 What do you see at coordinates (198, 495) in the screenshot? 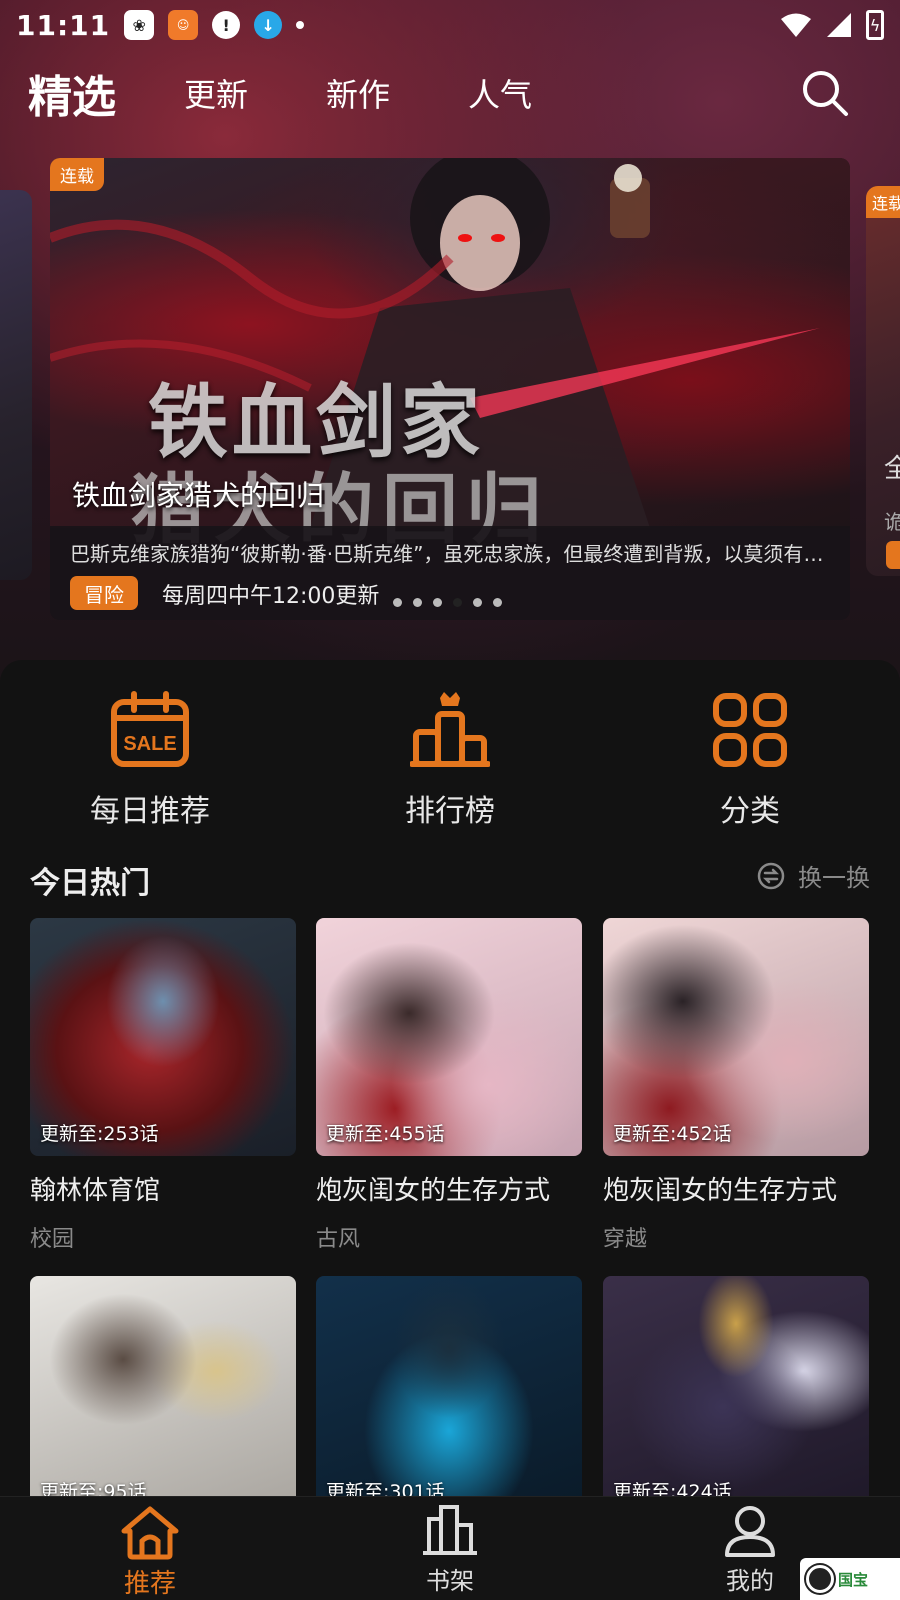
I see `banner-title: 铁血剑家猎犬的回归` at bounding box center [198, 495].